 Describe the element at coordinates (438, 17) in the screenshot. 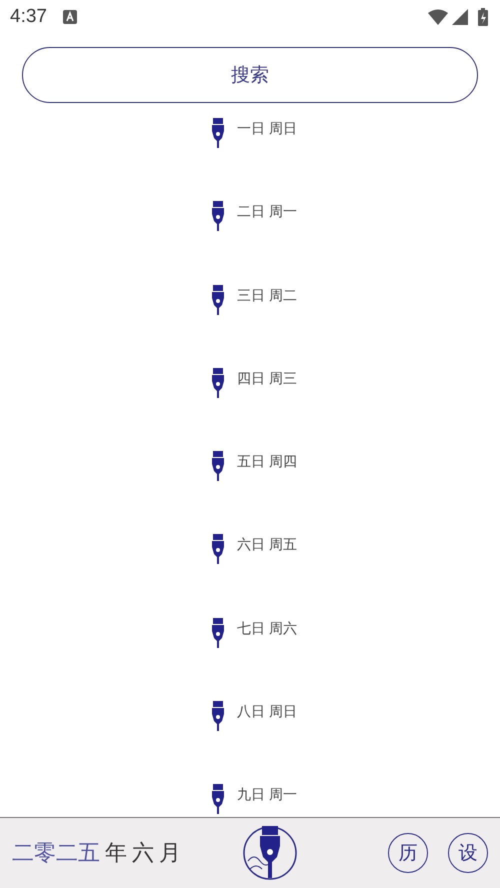

I see `wifi-icon` at that location.